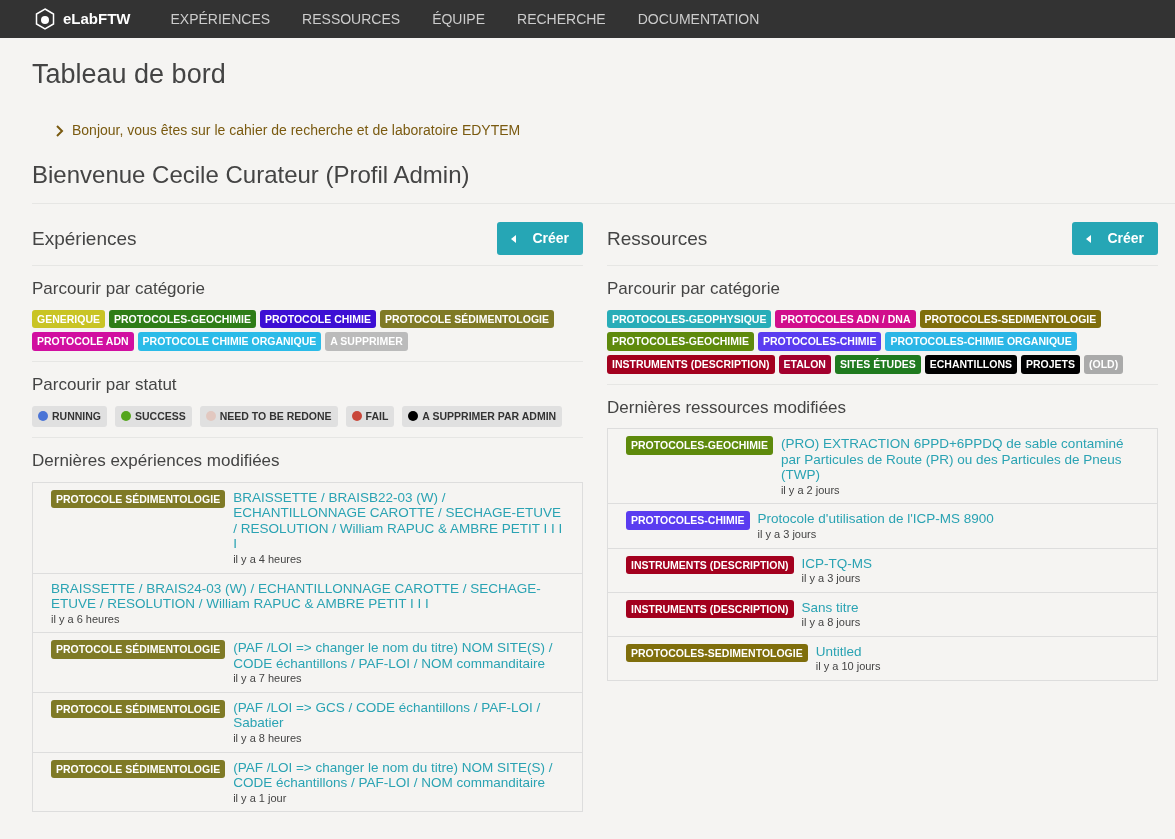  Describe the element at coordinates (398, 715) in the screenshot. I see `entry-title-link: (PAF /LOI => GCS / CODE échantillons / PAF-LOI / Sabatier` at that location.